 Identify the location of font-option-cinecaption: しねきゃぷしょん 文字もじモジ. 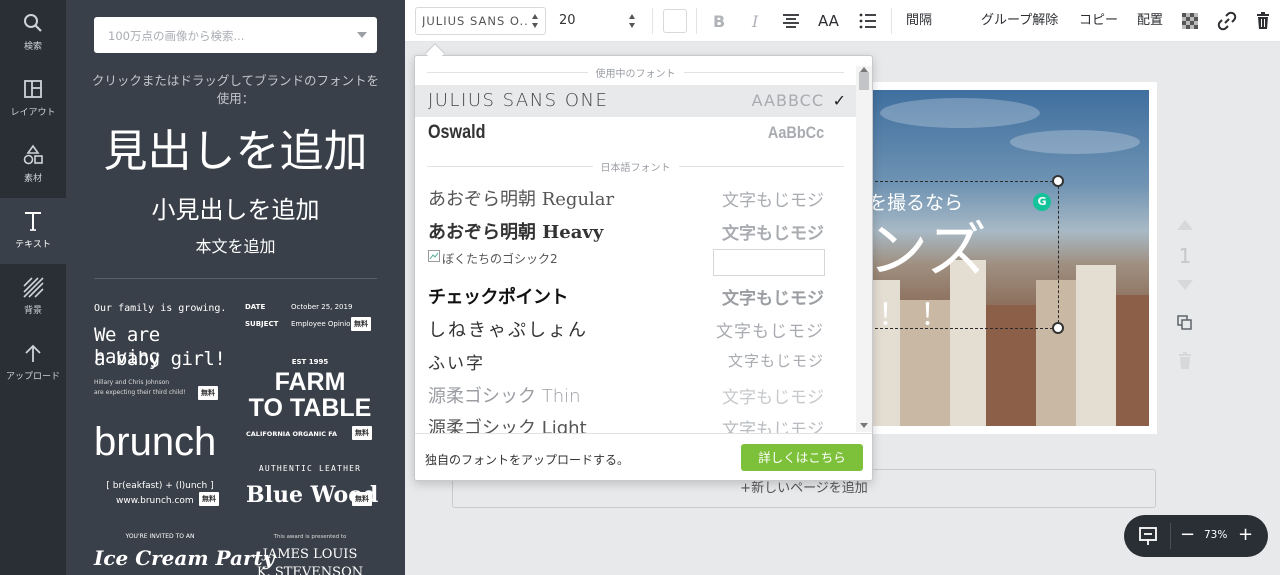
(635, 327).